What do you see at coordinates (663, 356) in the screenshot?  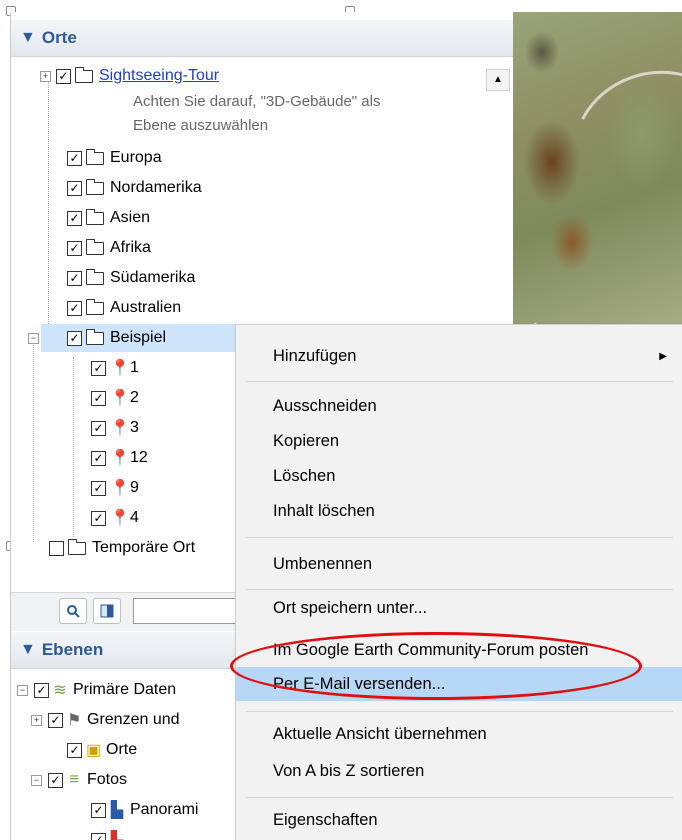 I see `submenu-arrow-icon: ▶` at bounding box center [663, 356].